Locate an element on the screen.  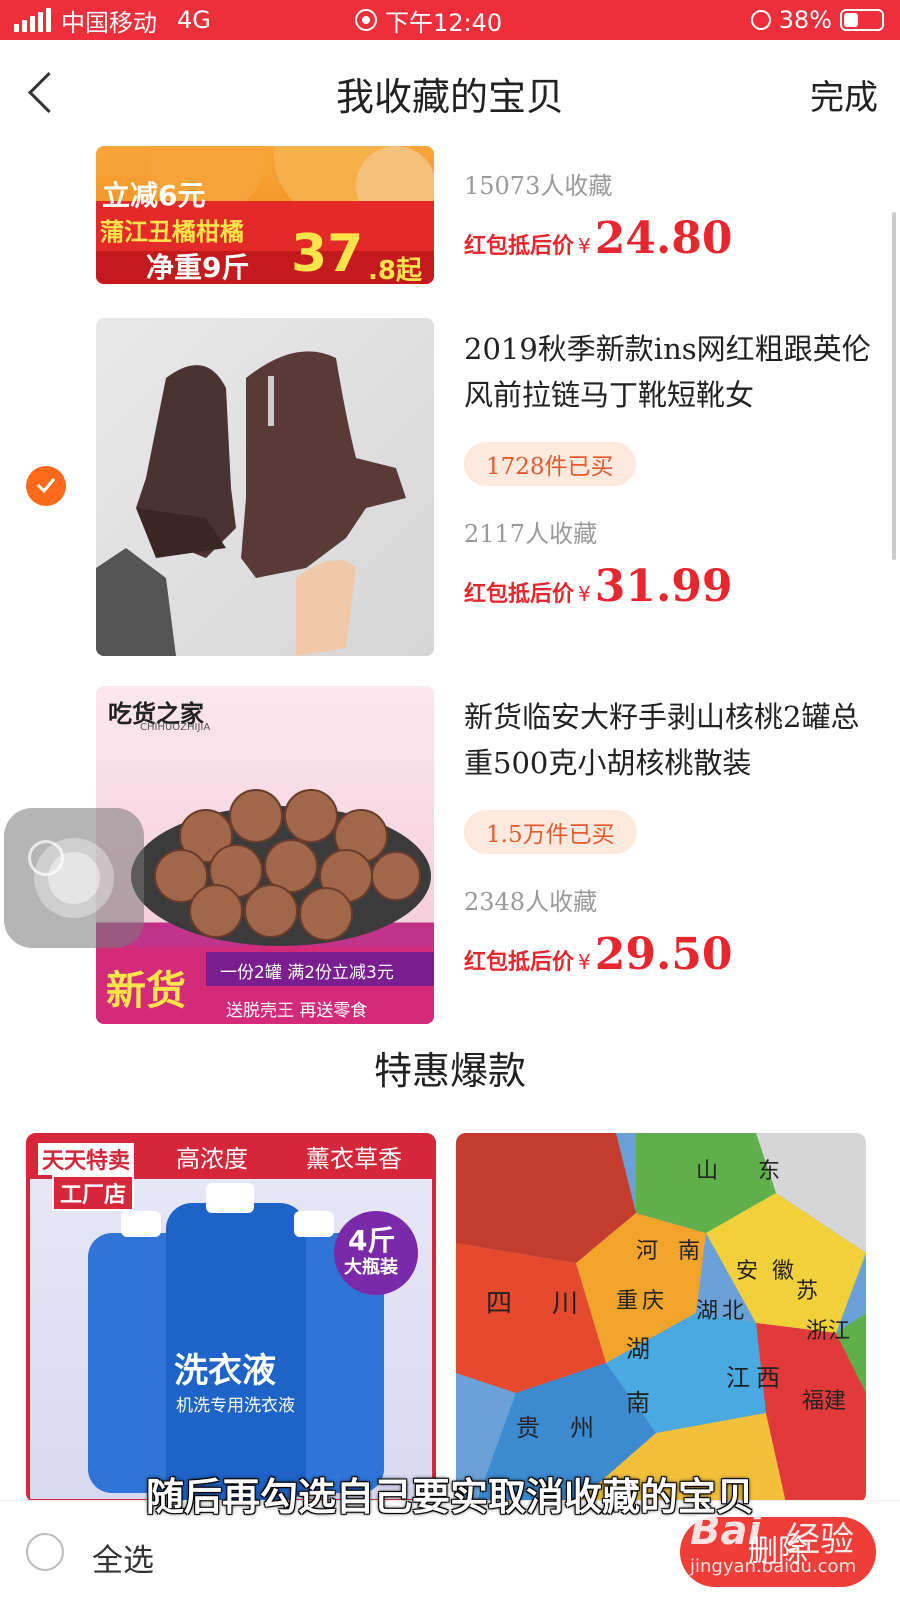
price-value: 24.80 is located at coordinates (663, 238).